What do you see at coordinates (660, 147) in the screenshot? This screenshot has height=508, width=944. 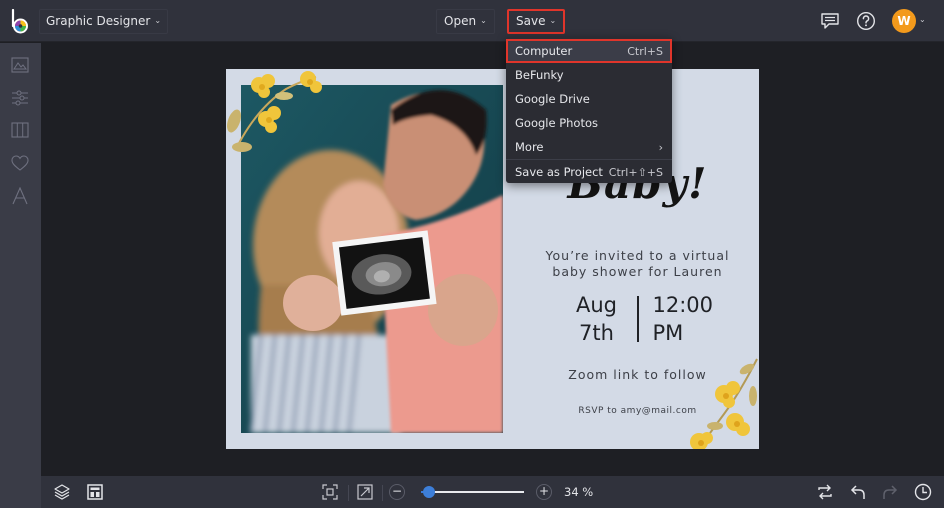 I see `chevron-right-icon: ›` at bounding box center [660, 147].